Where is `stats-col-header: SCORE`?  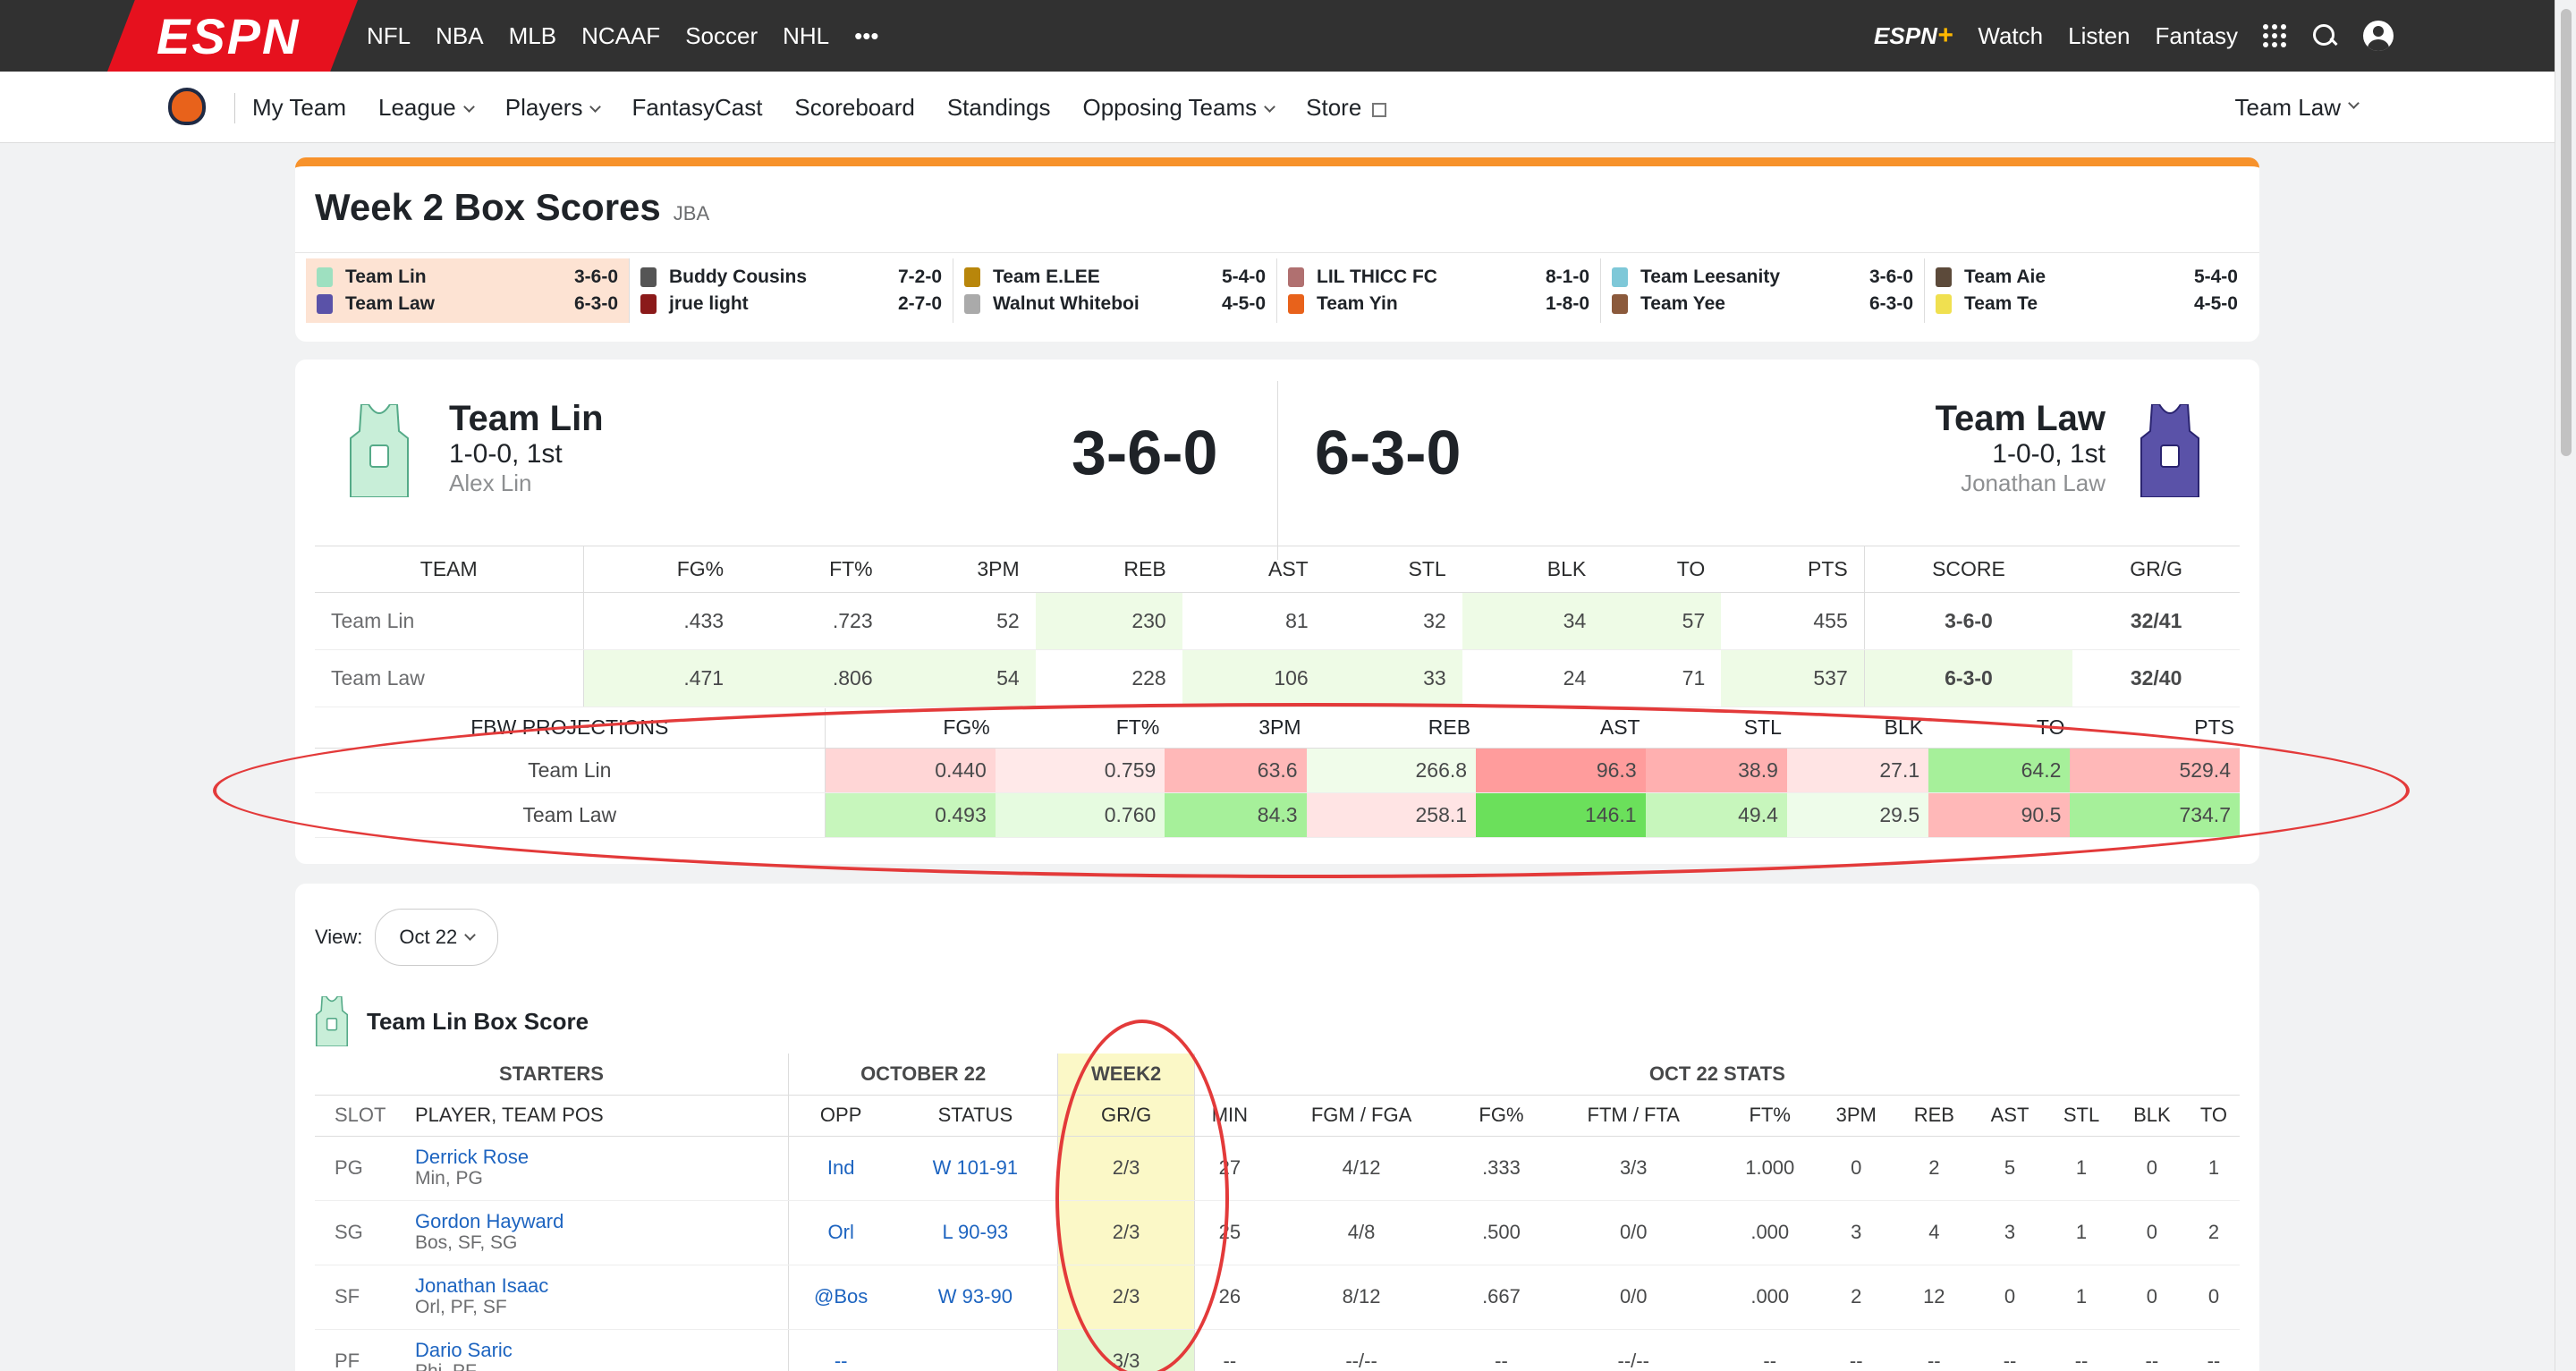 stats-col-header: SCORE is located at coordinates (1968, 569).